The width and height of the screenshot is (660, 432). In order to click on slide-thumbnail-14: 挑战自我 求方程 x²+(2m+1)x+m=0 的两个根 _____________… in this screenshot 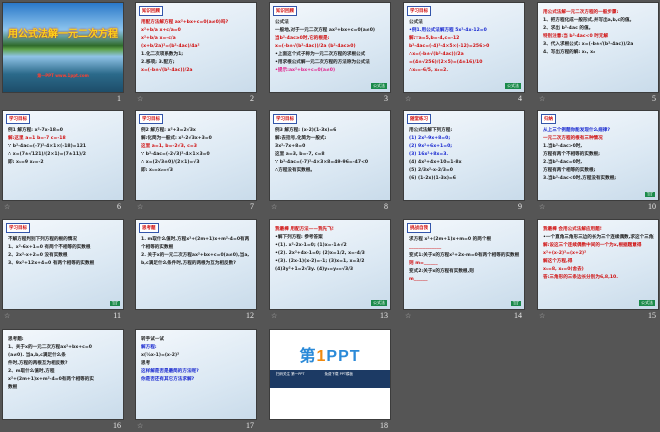, I will do `click(464, 264)`.